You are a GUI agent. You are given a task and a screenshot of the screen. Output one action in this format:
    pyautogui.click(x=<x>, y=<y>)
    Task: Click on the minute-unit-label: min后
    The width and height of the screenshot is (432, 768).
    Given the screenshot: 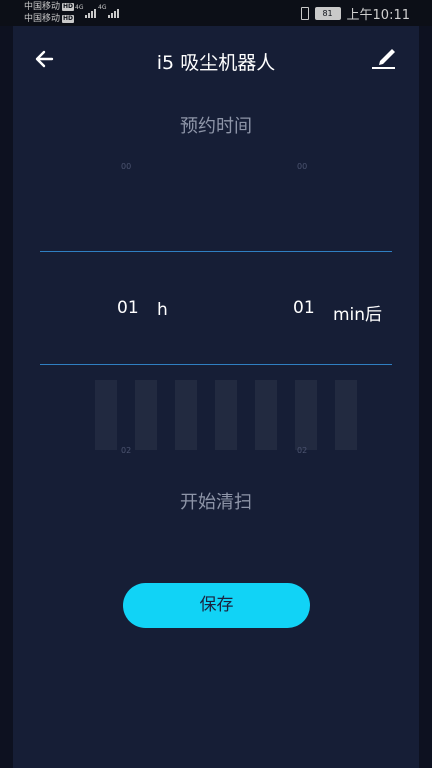 What is the action you would take?
    pyautogui.click(x=358, y=315)
    